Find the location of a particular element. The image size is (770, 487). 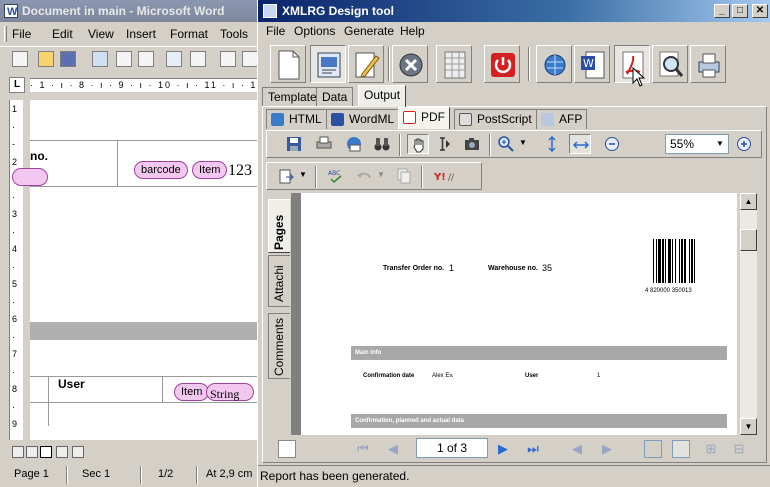

zoom-dropdown-arrow: ▼ is located at coordinates (522, 144).